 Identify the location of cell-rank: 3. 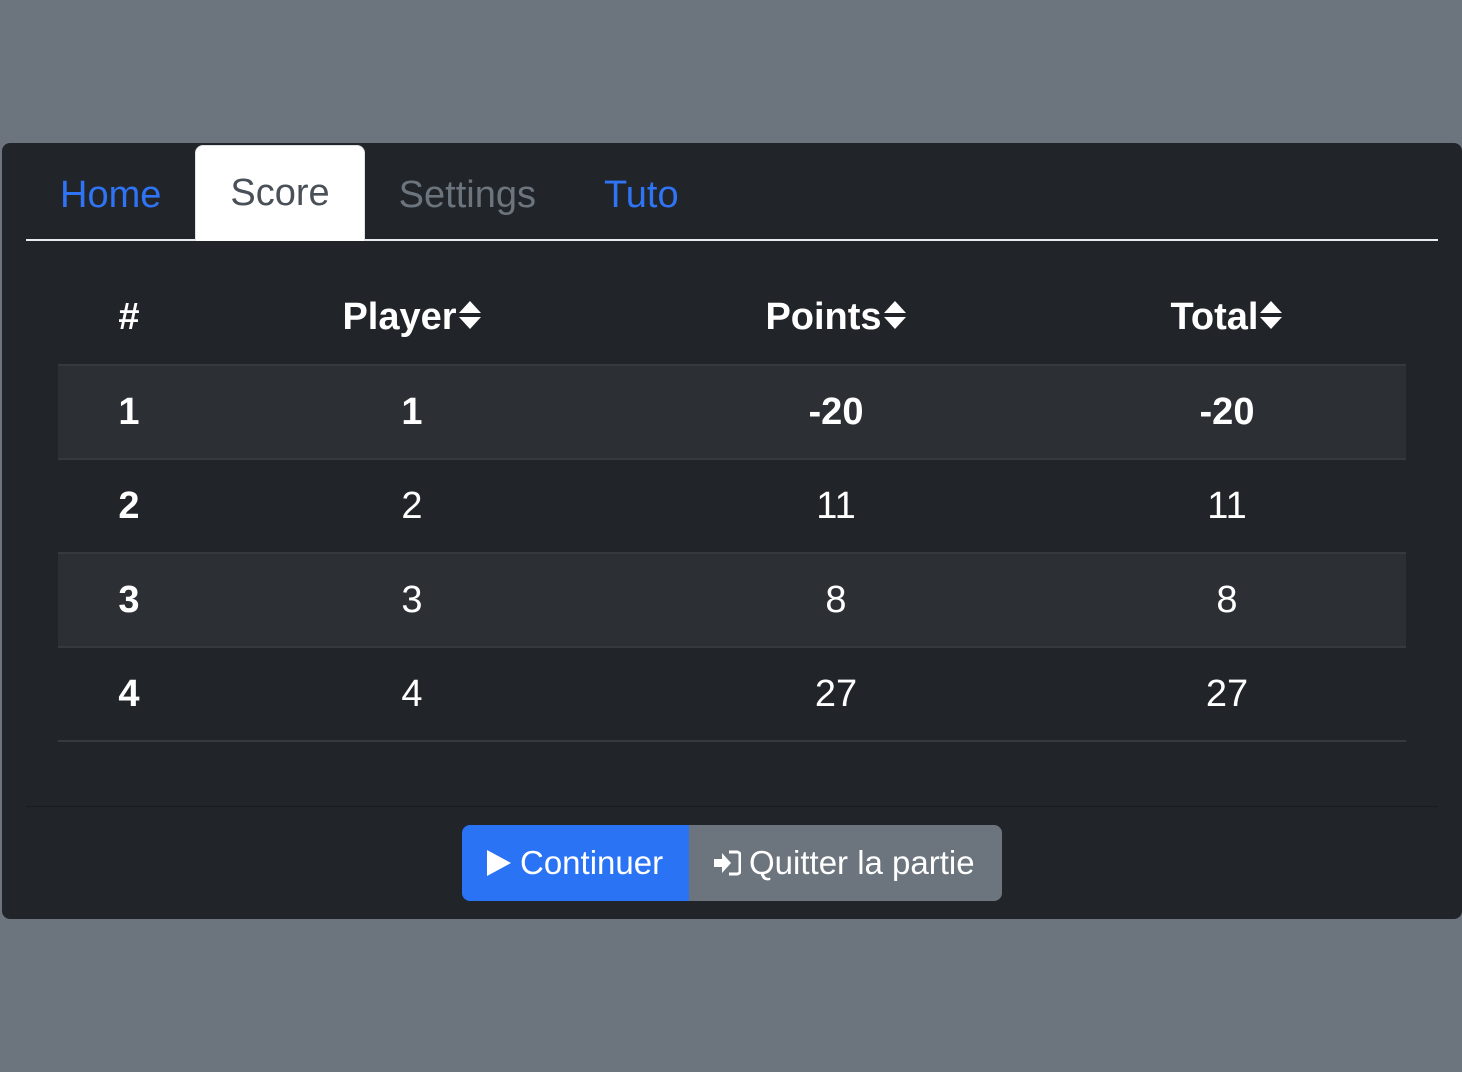
(129, 600).